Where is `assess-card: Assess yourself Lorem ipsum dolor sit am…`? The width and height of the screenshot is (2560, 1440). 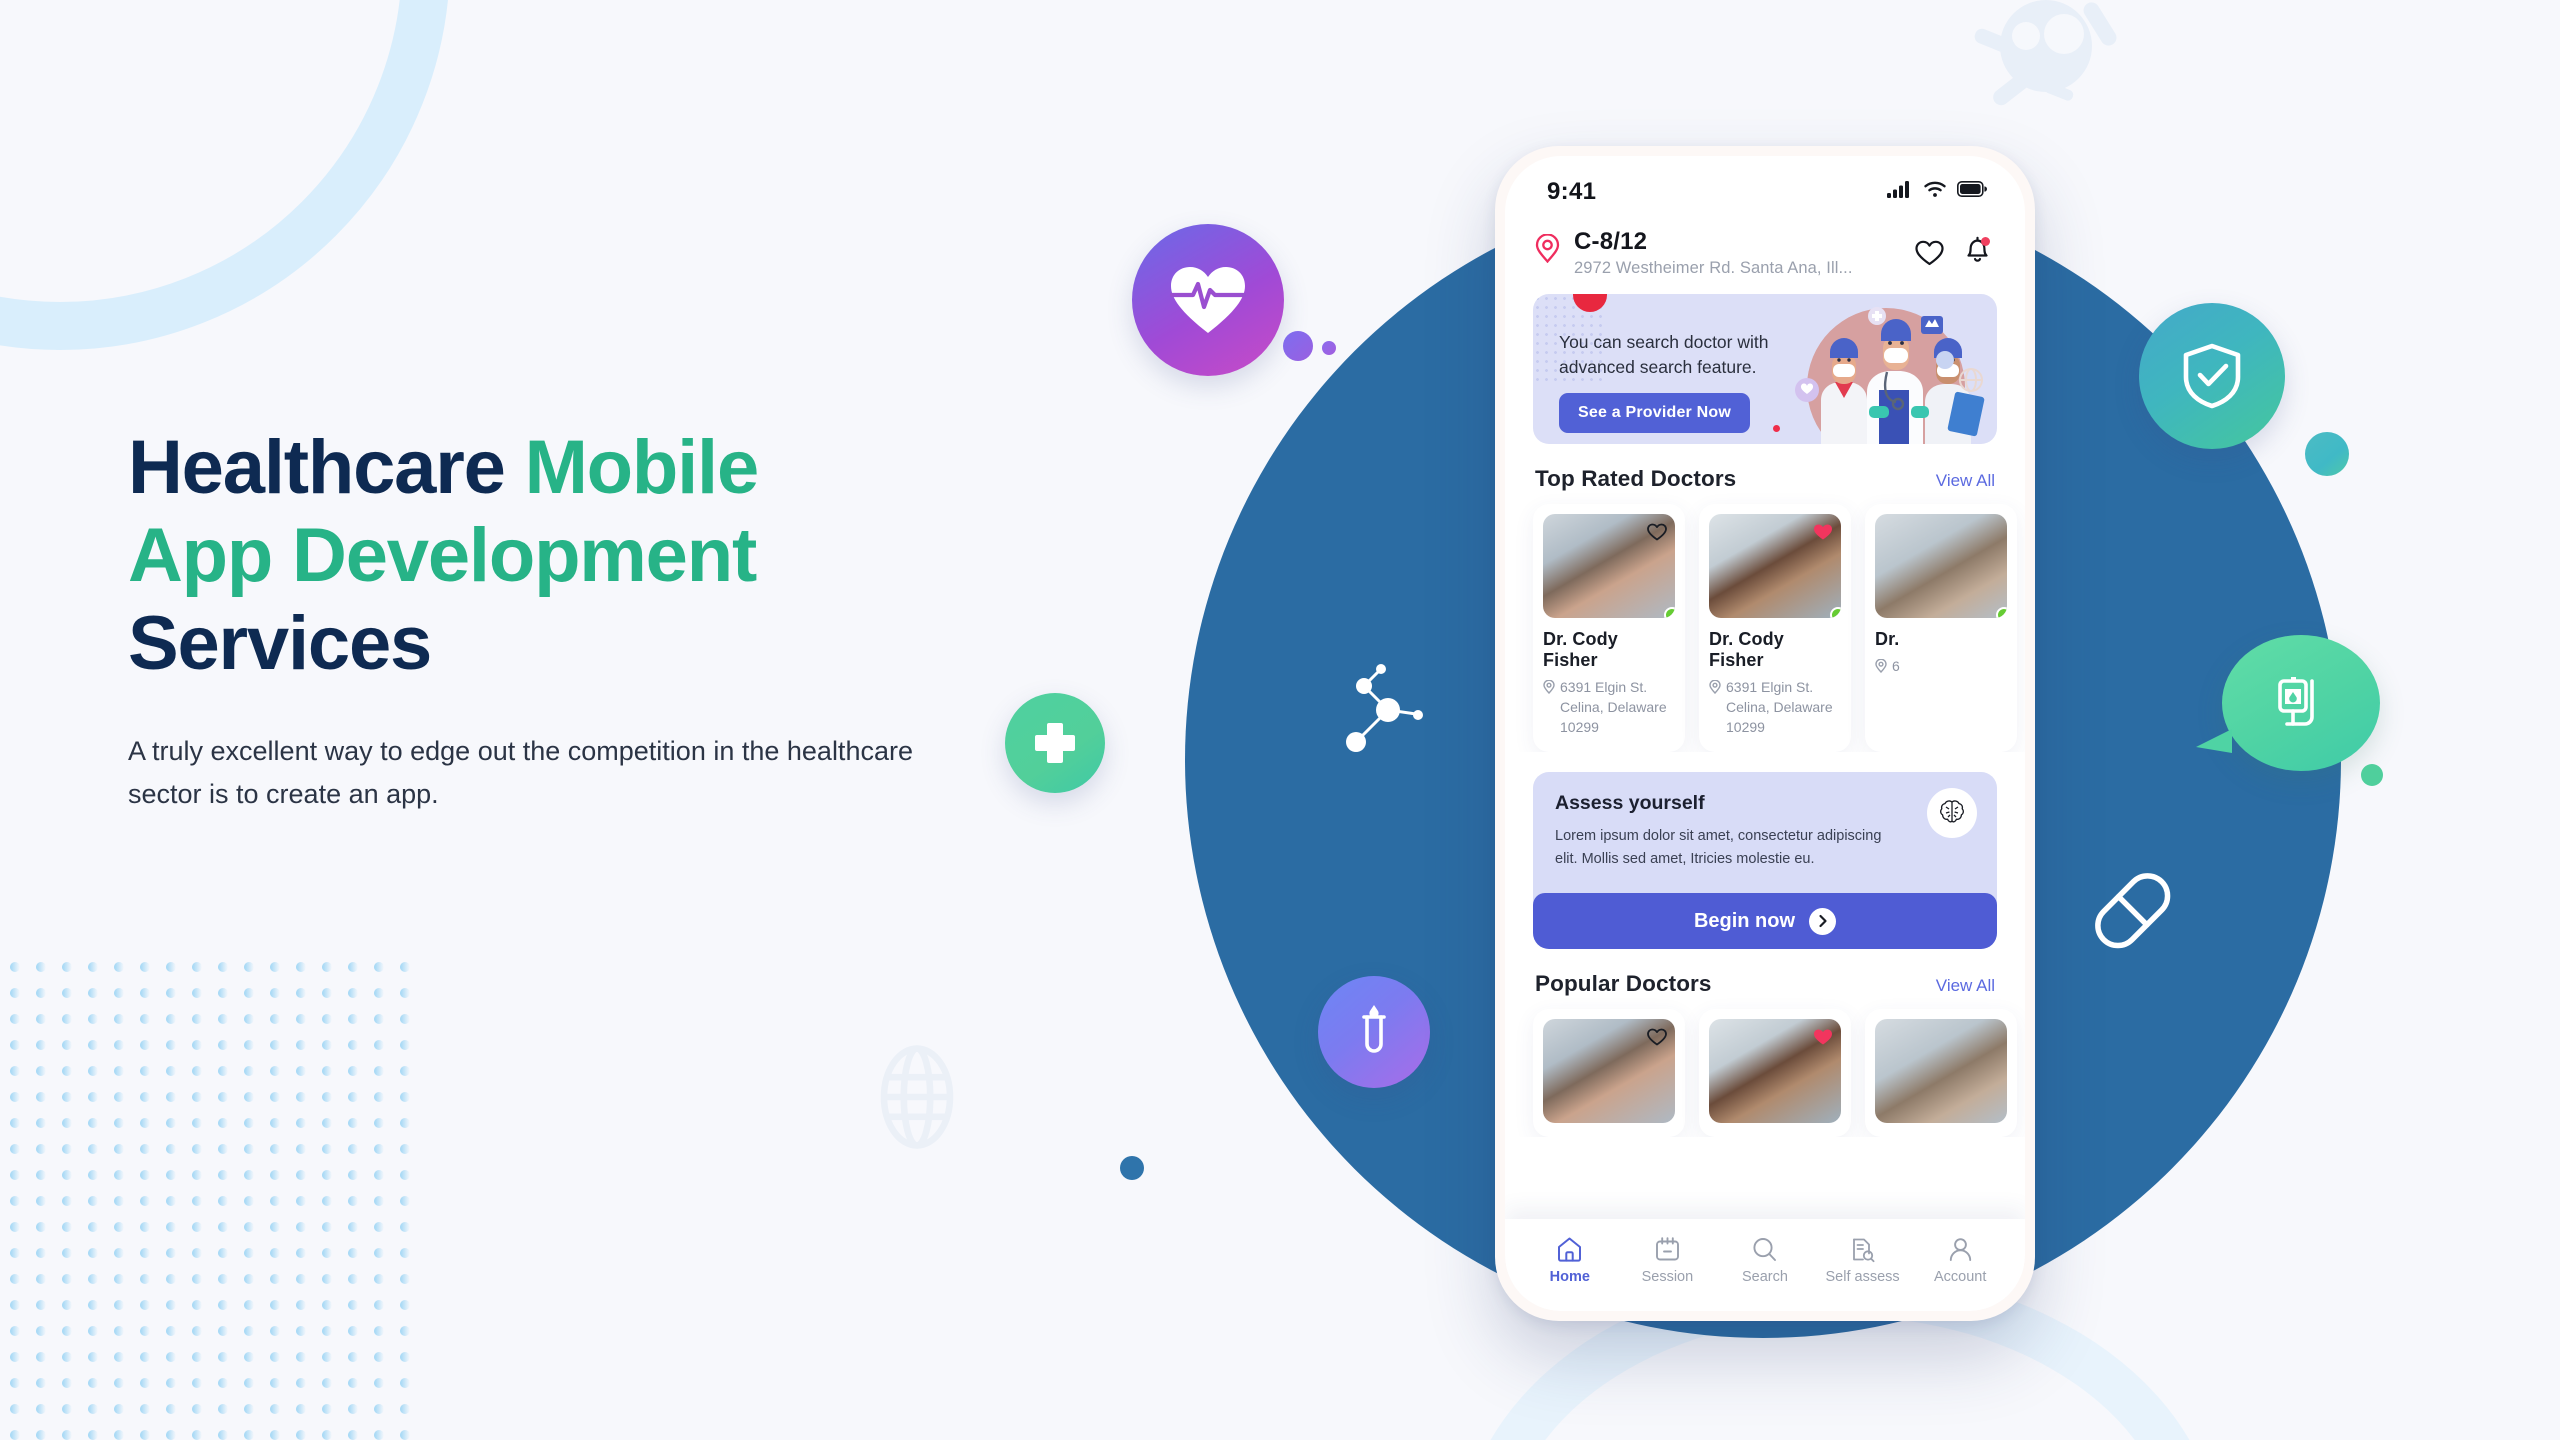 assess-card: Assess yourself Lorem ipsum dolor sit am… is located at coordinates (1765, 860).